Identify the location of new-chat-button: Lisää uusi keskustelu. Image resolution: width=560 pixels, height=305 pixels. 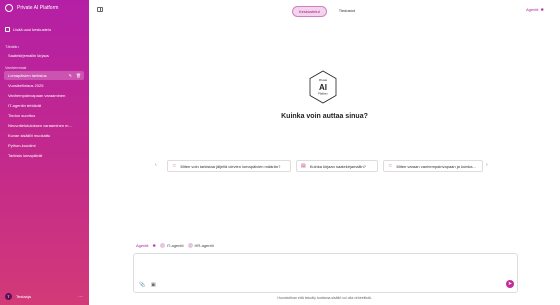
(28, 29).